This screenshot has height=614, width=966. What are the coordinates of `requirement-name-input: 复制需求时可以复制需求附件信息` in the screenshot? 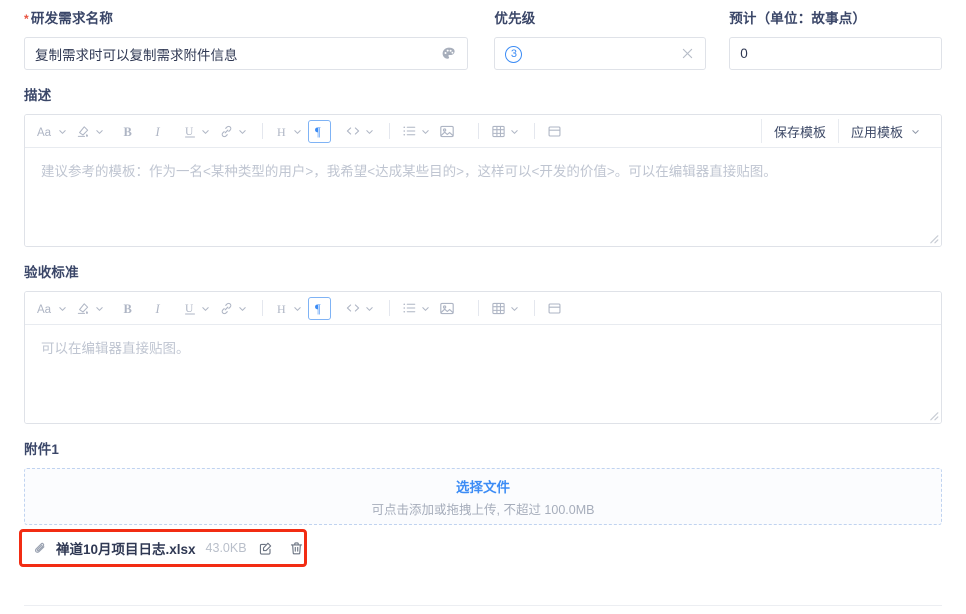 It's located at (246, 53).